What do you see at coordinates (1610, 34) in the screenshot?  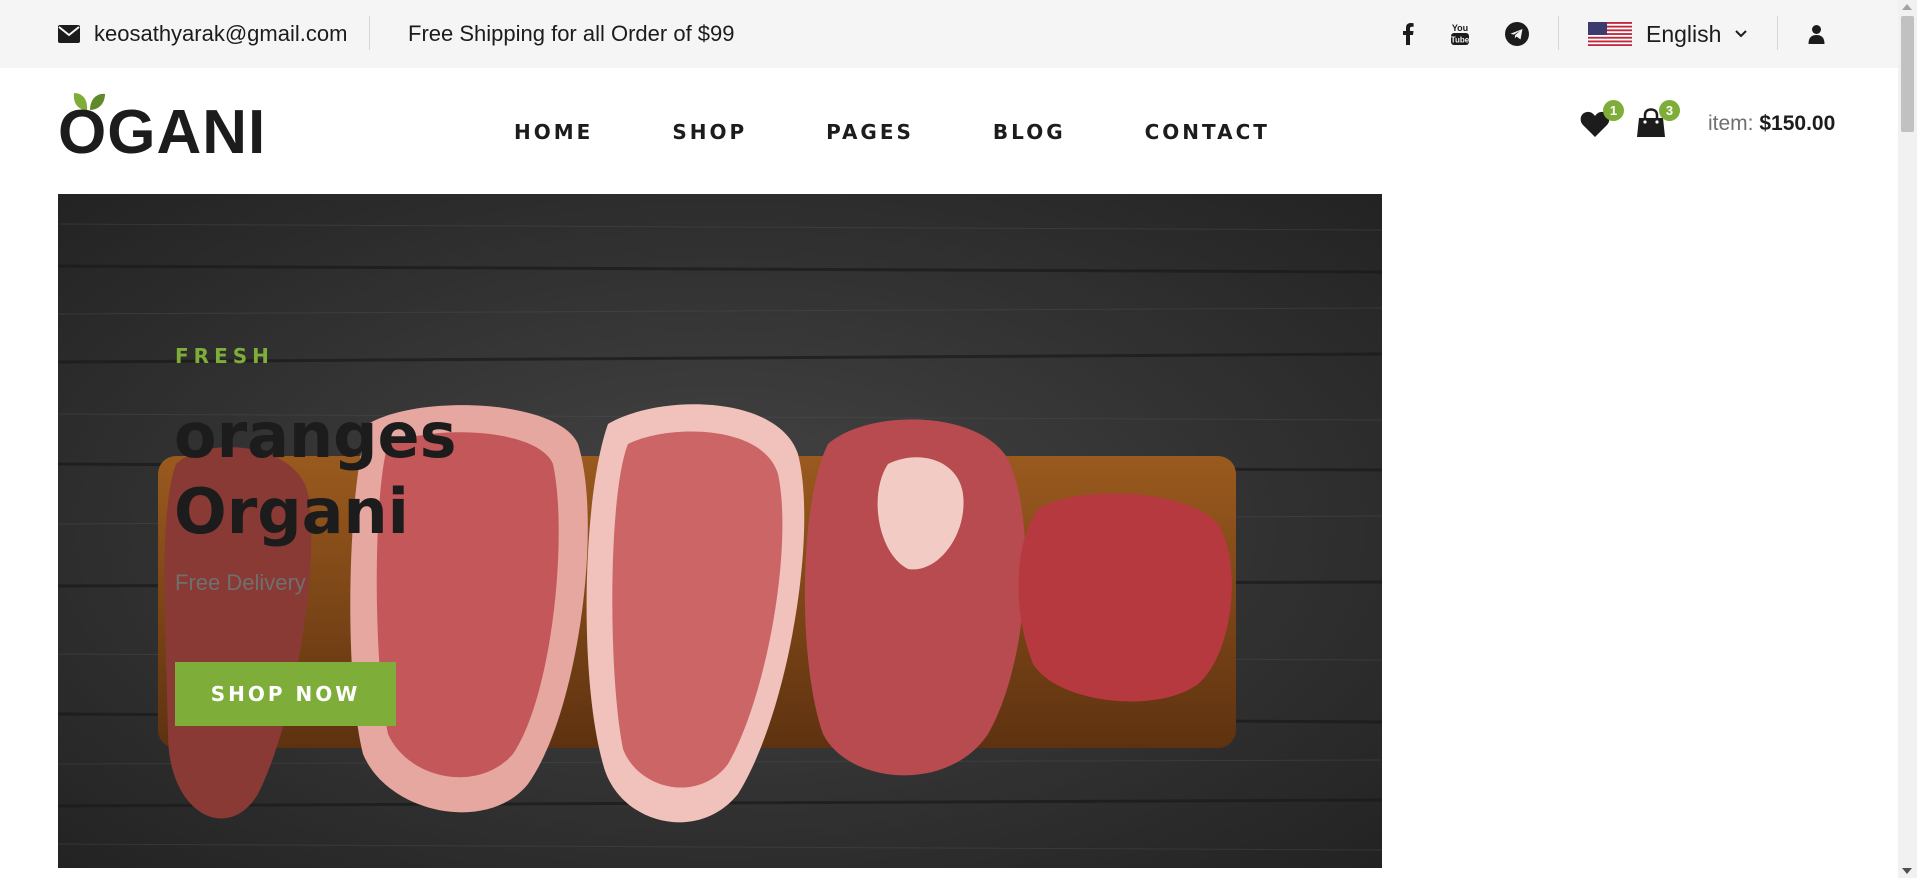 I see `us-flag-icon` at bounding box center [1610, 34].